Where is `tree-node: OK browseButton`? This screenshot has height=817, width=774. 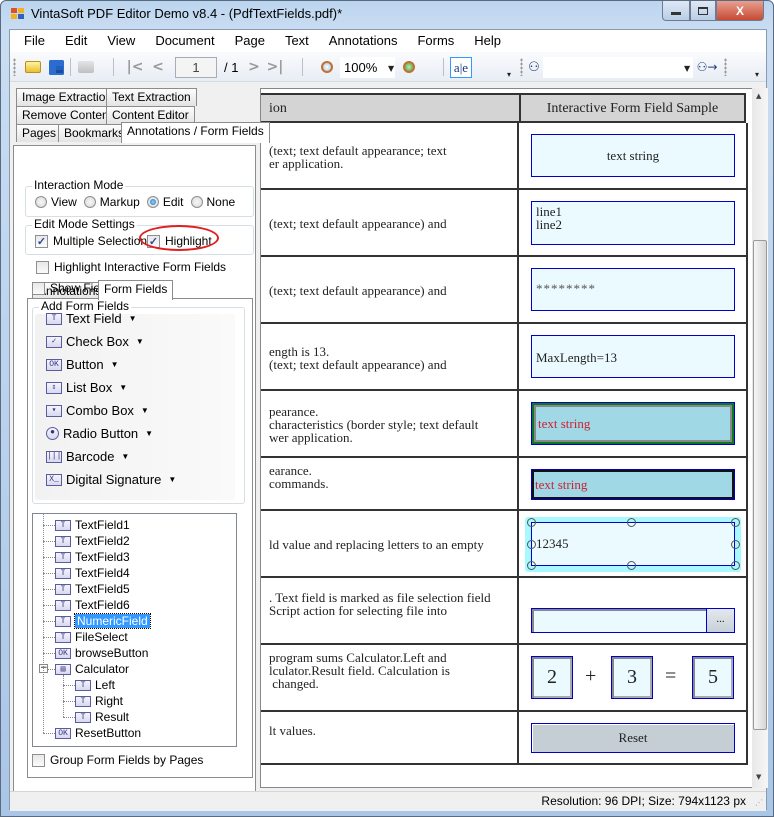
tree-node: OK browseButton is located at coordinates (101, 653).